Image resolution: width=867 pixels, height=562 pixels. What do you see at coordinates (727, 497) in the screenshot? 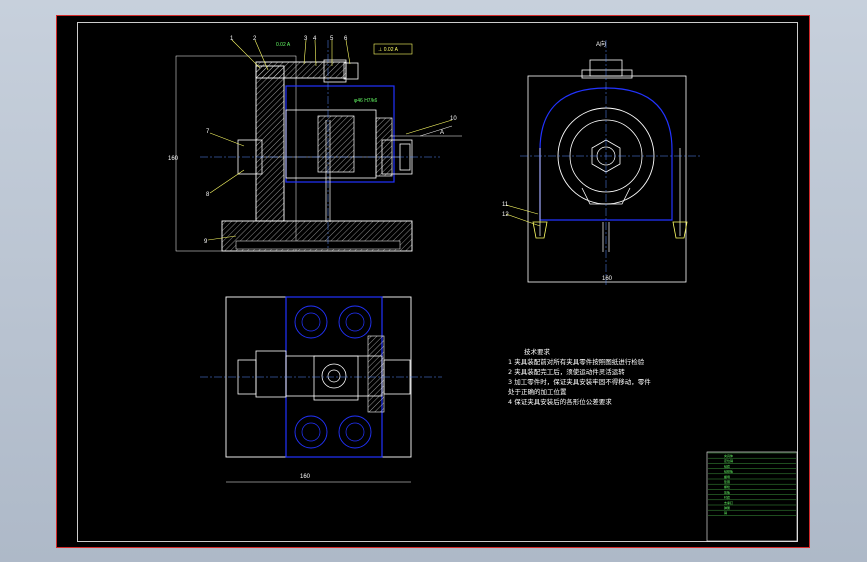
I see `title-block-cell: 衬套` at bounding box center [727, 497].